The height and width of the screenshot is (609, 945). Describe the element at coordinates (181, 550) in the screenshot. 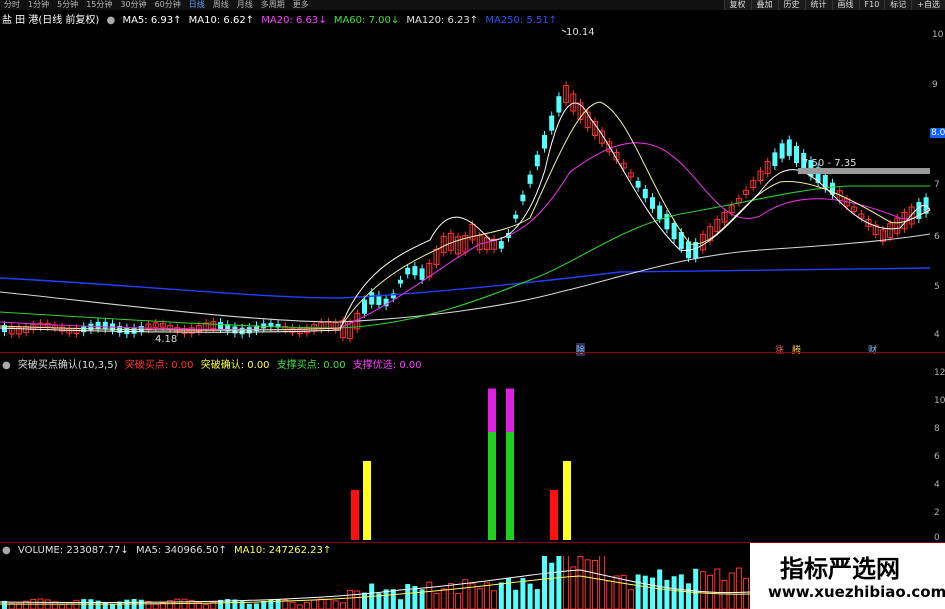

I see `volume-ma5-label: MA5: 340966.50↑` at that location.